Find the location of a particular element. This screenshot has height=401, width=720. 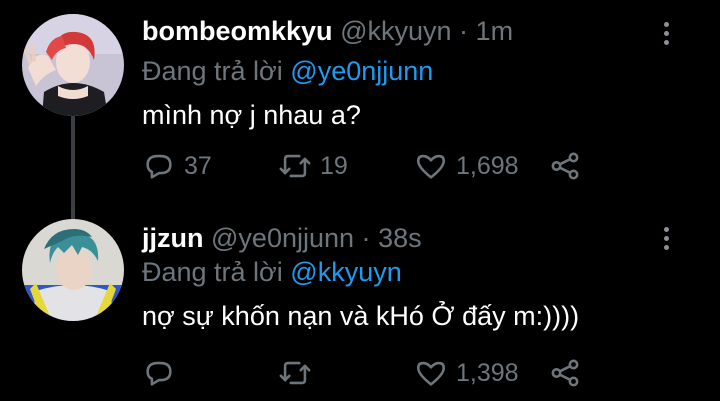

reply-count: 37 is located at coordinates (198, 165).